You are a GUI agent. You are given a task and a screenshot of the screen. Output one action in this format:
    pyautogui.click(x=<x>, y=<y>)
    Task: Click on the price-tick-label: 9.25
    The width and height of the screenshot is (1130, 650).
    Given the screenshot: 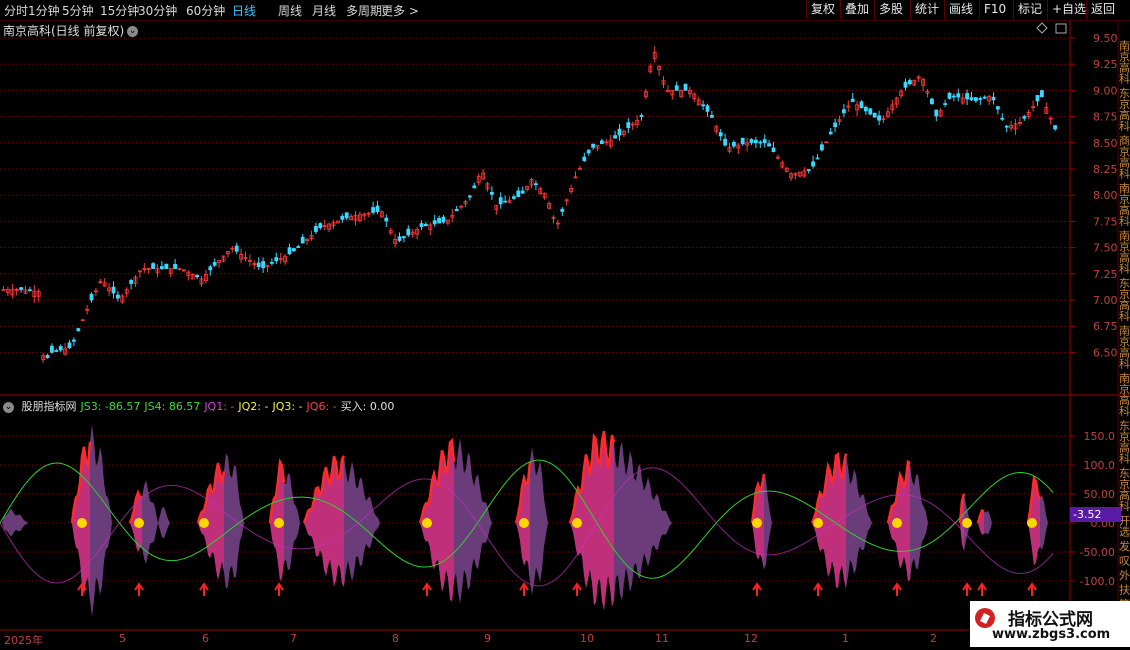 What is the action you would take?
    pyautogui.click(x=1105, y=64)
    